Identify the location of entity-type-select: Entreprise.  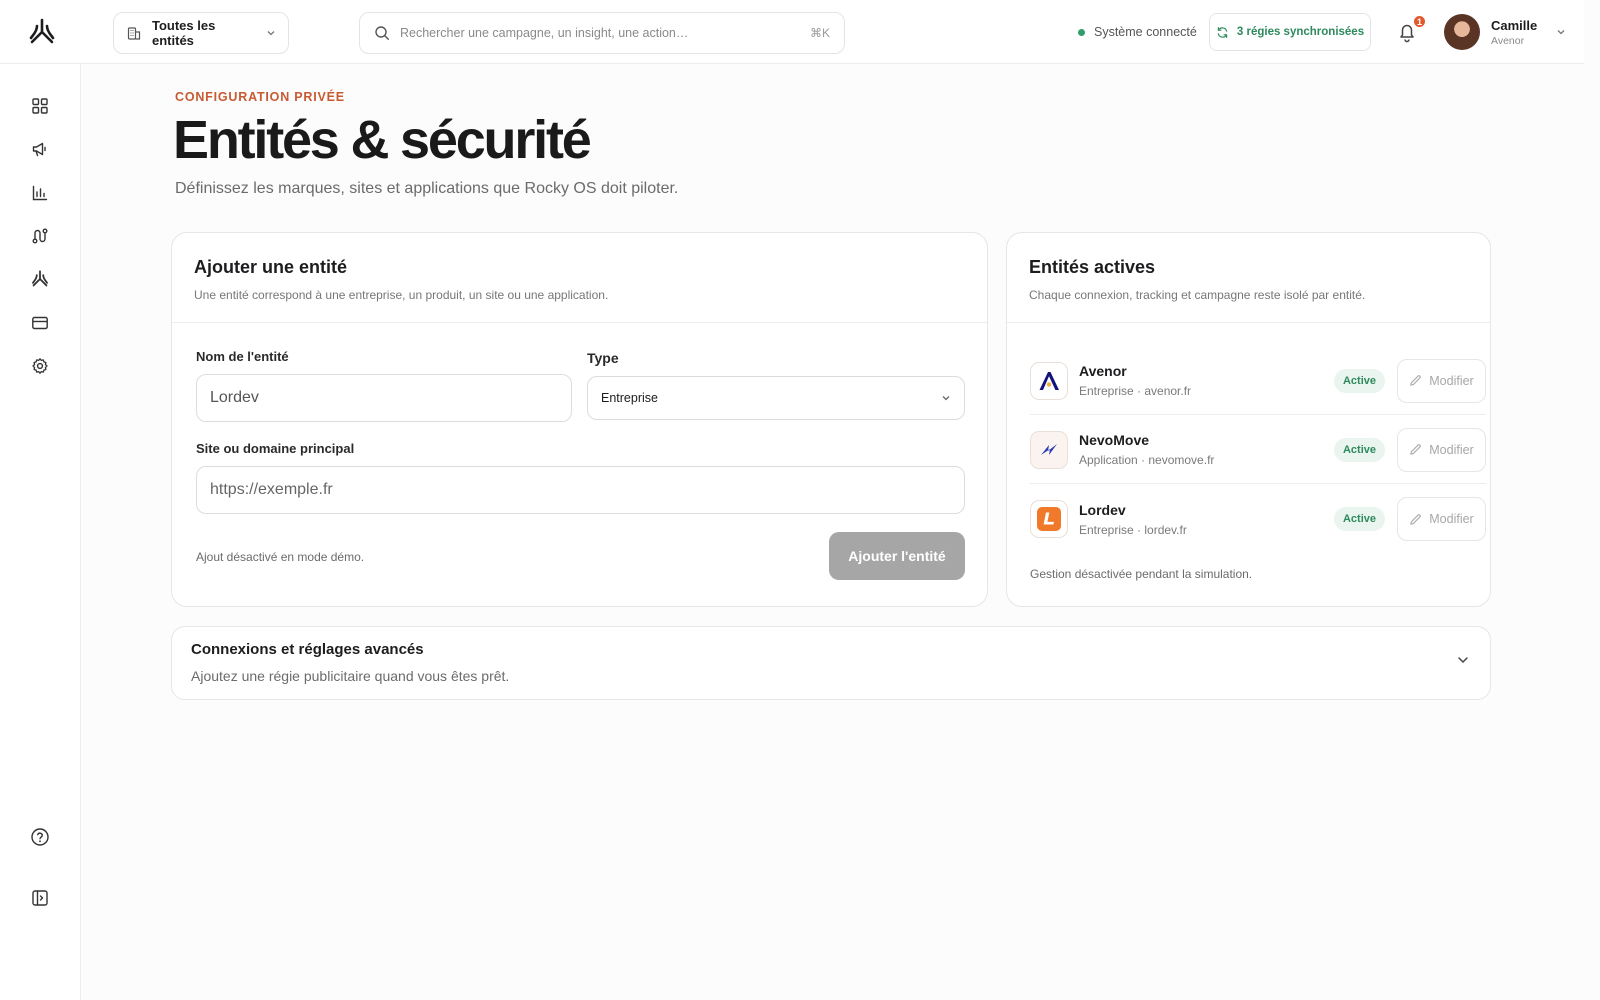
(776, 398).